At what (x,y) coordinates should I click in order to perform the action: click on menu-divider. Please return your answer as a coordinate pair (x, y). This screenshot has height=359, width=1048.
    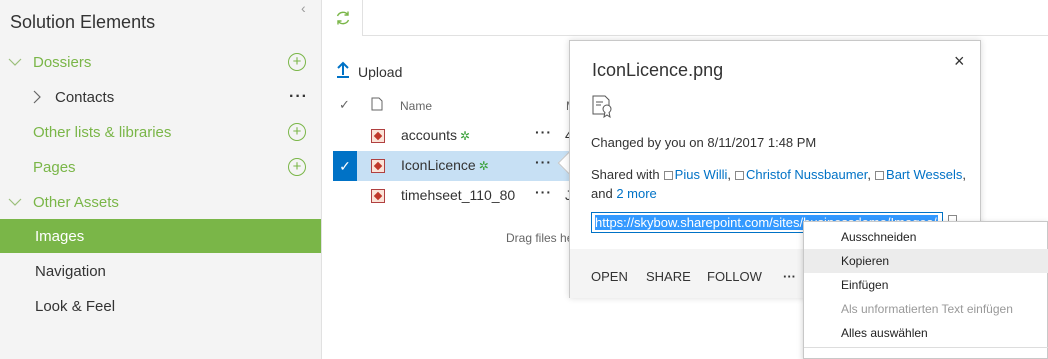
    Looking at the image, I should click on (926, 347).